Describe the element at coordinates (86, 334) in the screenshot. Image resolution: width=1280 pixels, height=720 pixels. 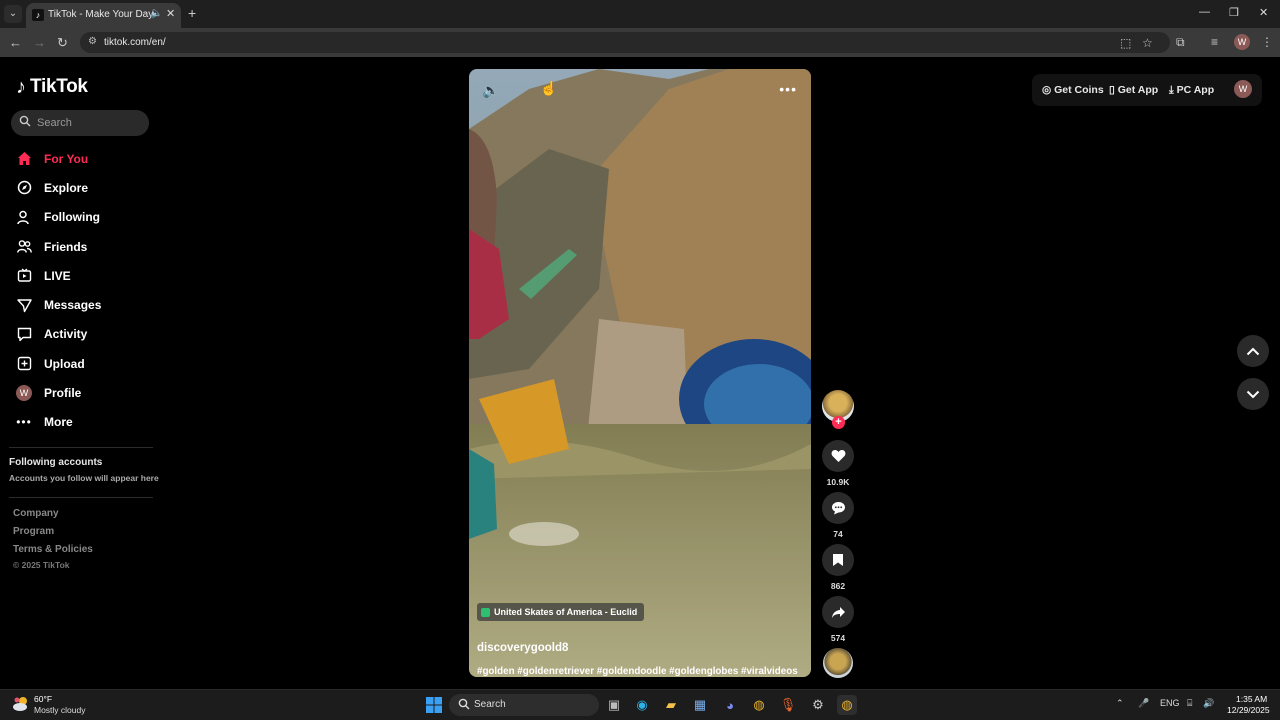
I see `nav-item-activity: Activity` at that location.